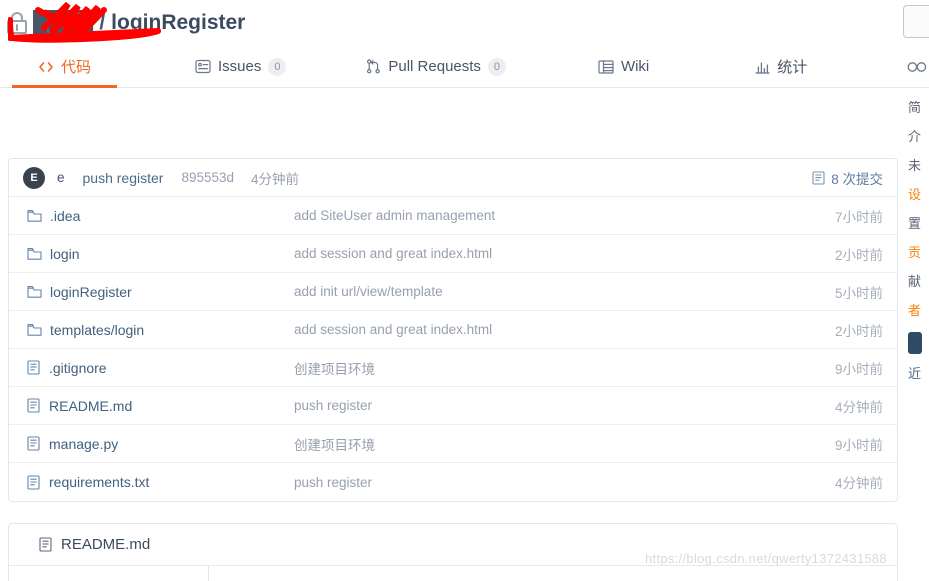 The width and height of the screenshot is (929, 581). What do you see at coordinates (106, 544) in the screenshot?
I see `readme-title: README.md` at bounding box center [106, 544].